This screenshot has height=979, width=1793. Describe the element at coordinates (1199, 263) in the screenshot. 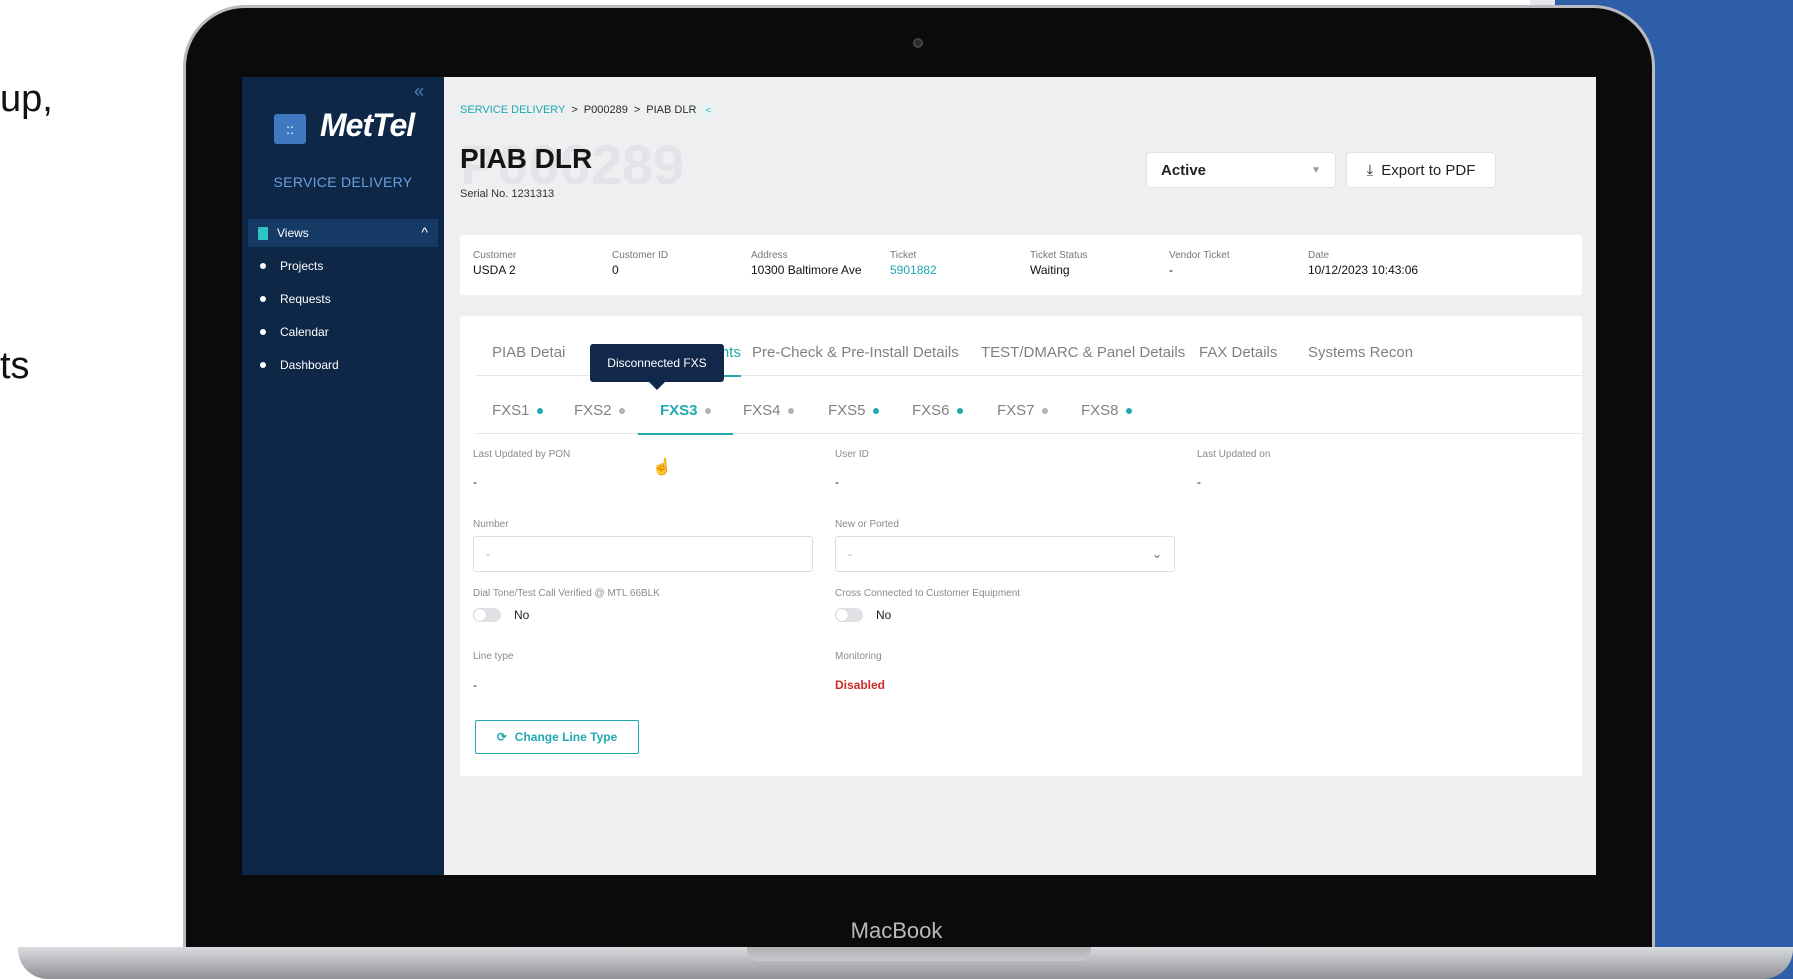

I see `info-vendor-ticket: Vendor Ticket -` at that location.